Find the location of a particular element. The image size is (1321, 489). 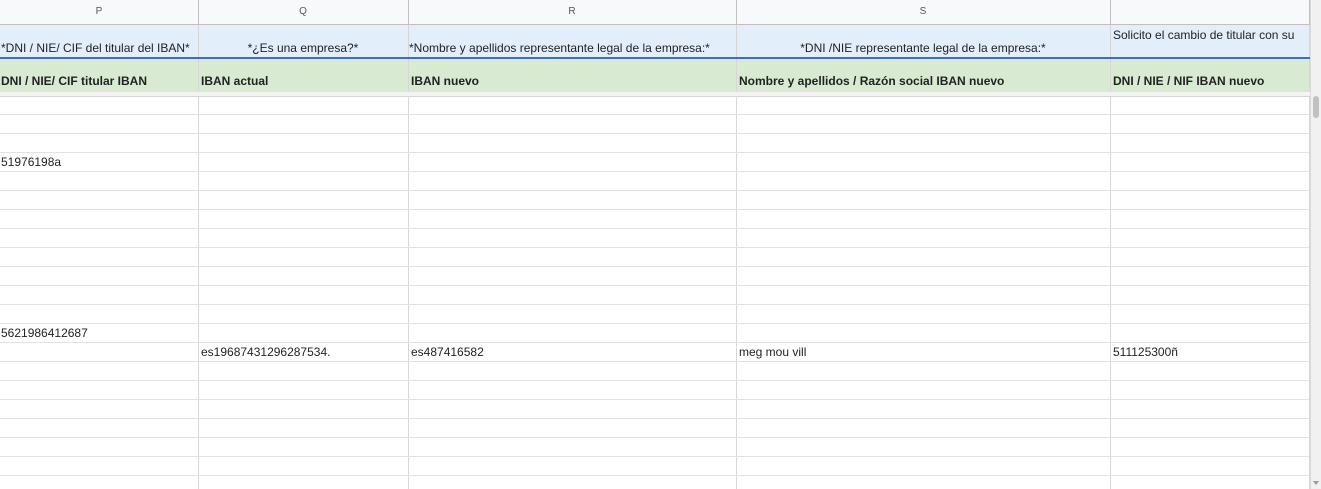

column-header-p: P is located at coordinates (99, 12).